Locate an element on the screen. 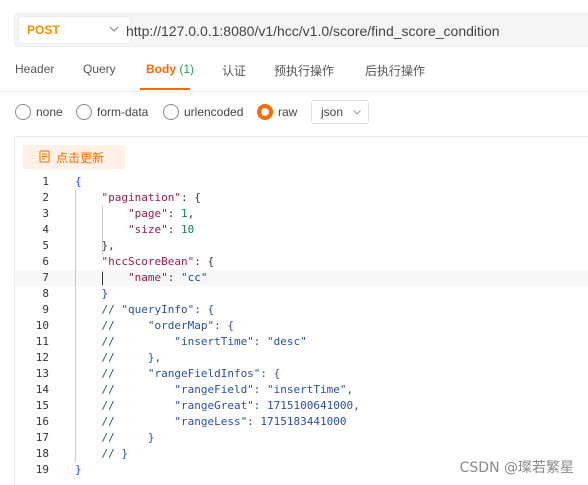 The image size is (588, 485). line-number: 7 is located at coordinates (45, 277).